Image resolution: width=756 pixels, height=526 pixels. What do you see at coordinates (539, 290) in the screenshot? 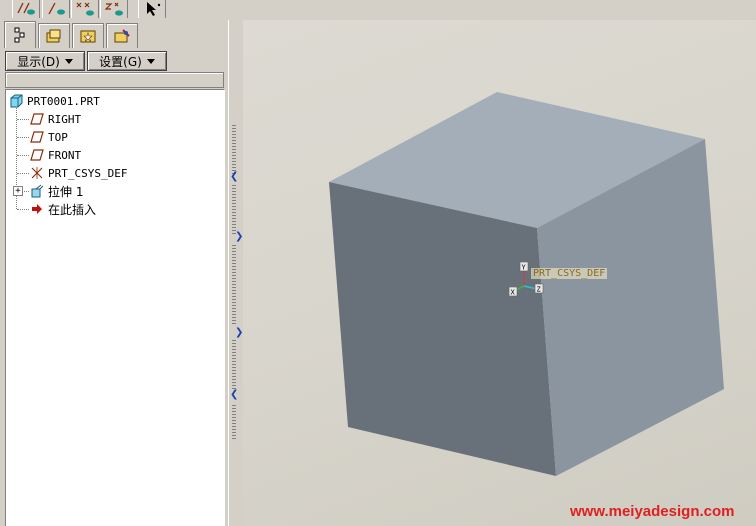
I see `svg-text: Z` at bounding box center [539, 290].